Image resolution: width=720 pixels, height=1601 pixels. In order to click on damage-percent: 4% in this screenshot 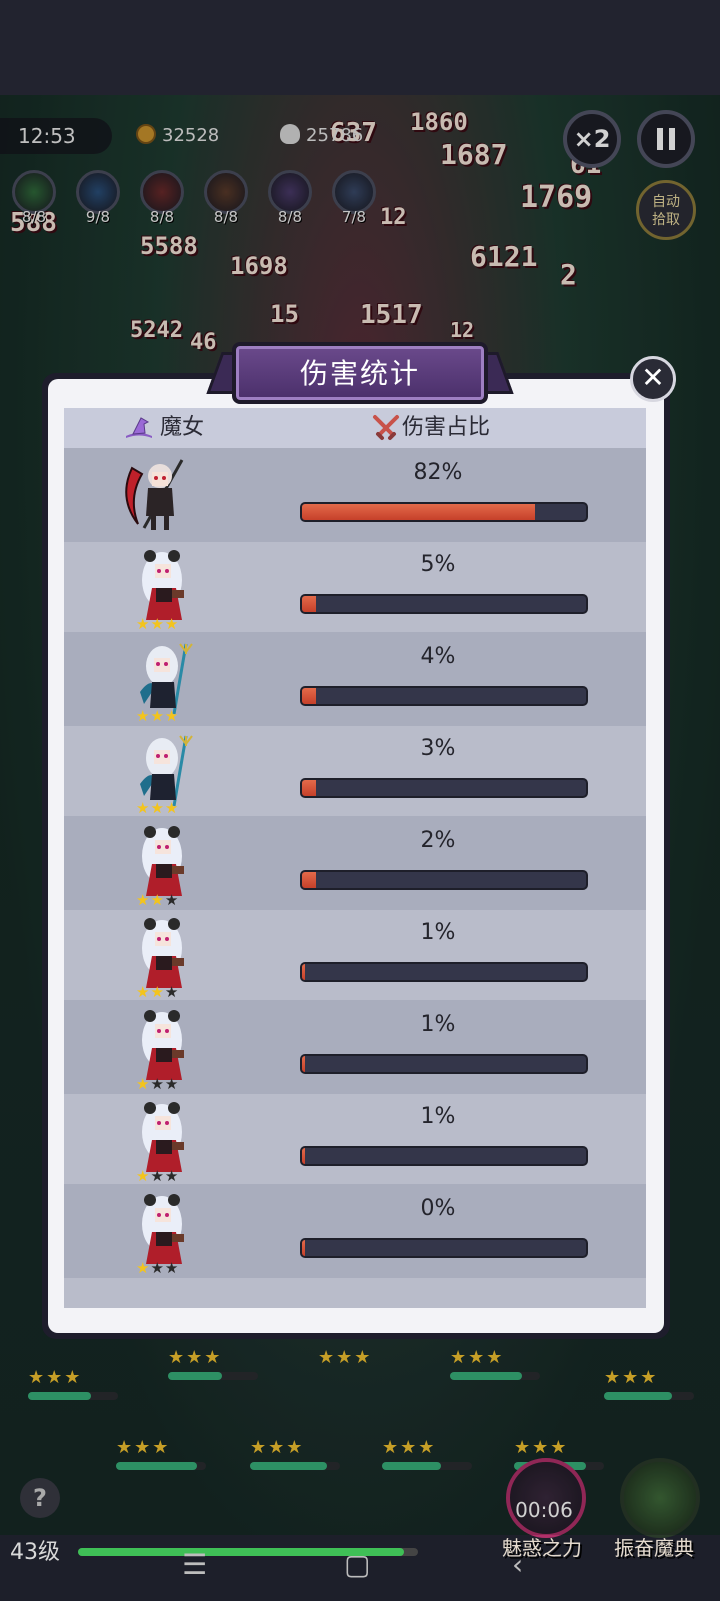, I will do `click(438, 656)`.